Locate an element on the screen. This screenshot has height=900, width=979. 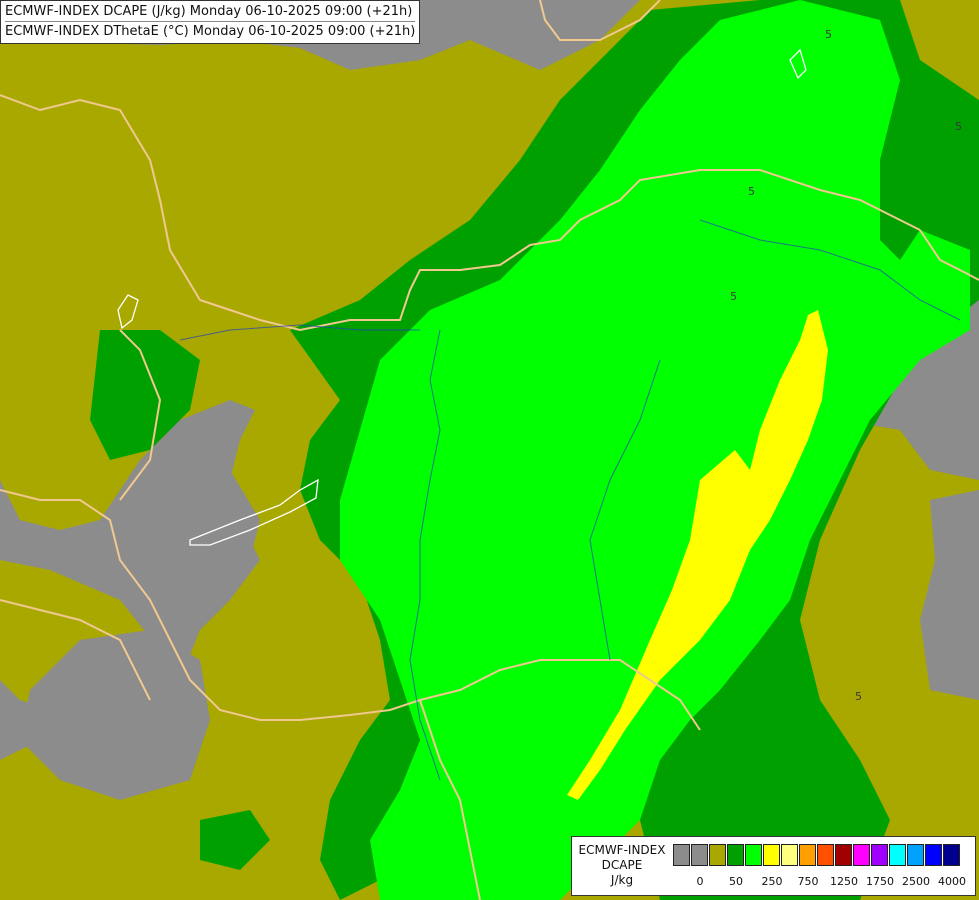
legend-tick-label: 4000 is located at coordinates (952, 881).